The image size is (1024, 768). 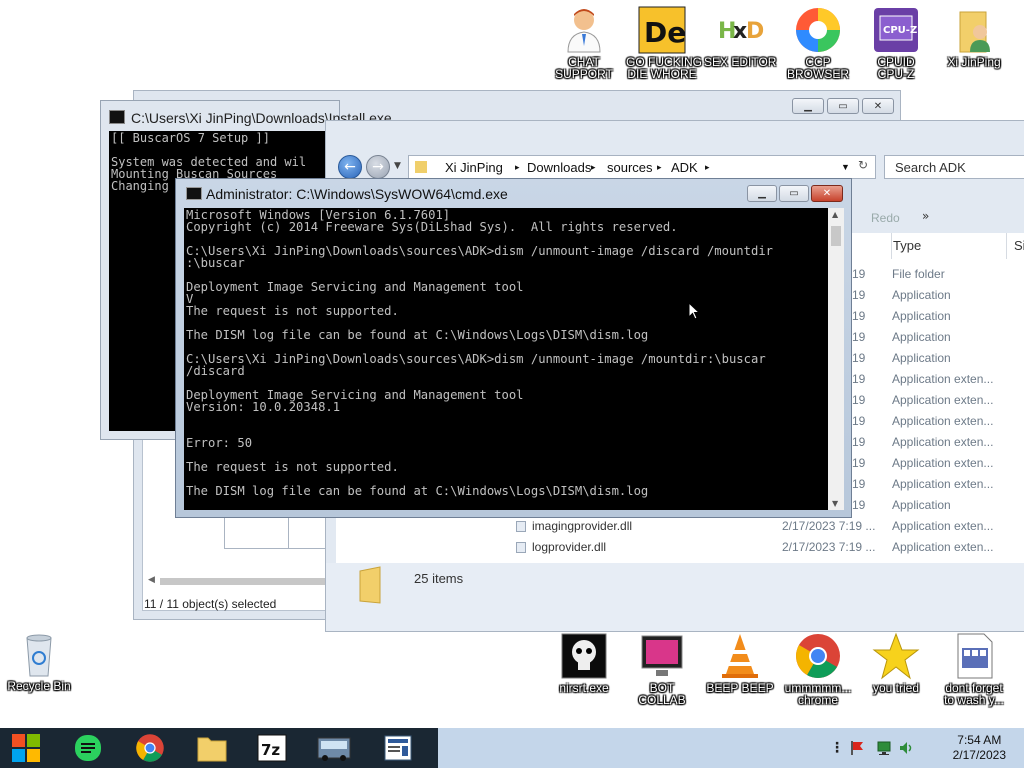 I want to click on path-dropdown-icon: ▼, so click(x=845, y=167).